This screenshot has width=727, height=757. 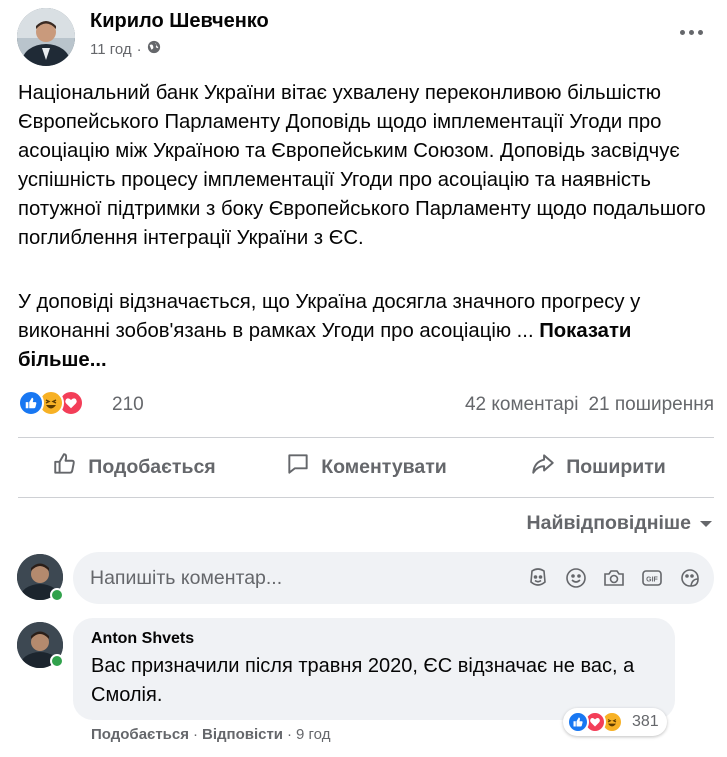 What do you see at coordinates (366, 405) in the screenshot?
I see `reactions-summary: 210 42 коментарі 21 поширення` at bounding box center [366, 405].